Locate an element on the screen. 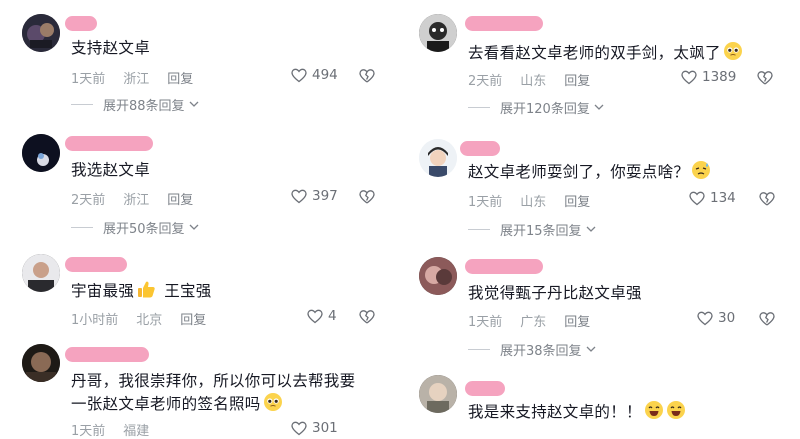  comment-text-part: 王宝强 is located at coordinates (188, 291).